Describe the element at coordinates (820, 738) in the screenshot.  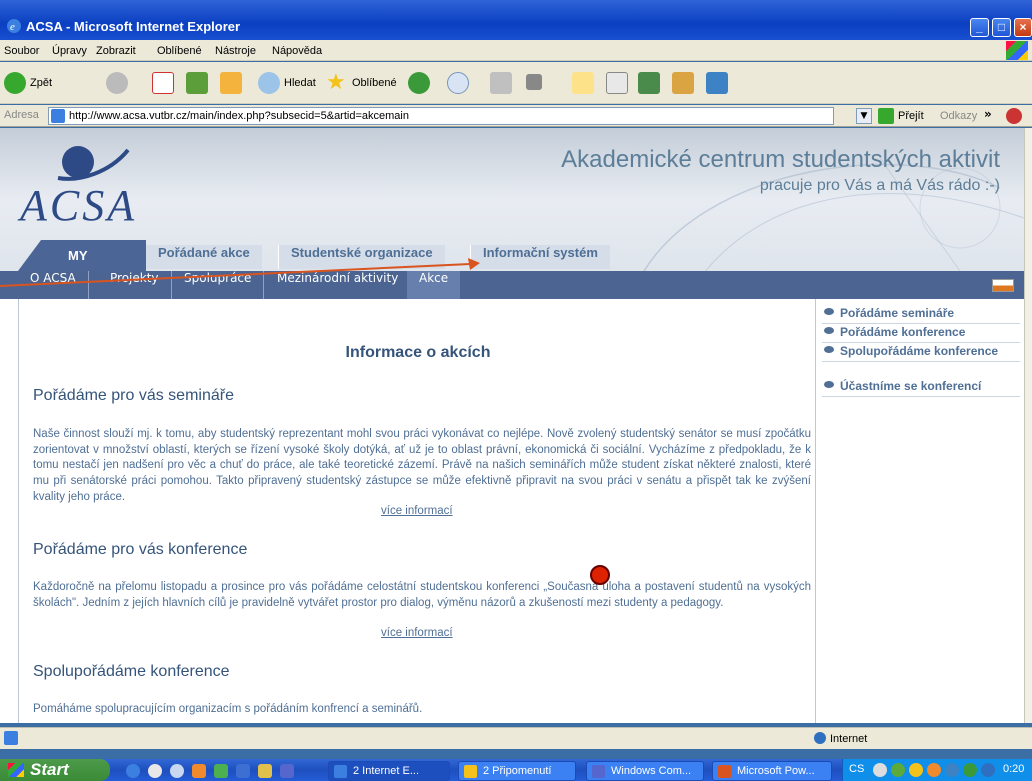
I see `globe-icon` at that location.